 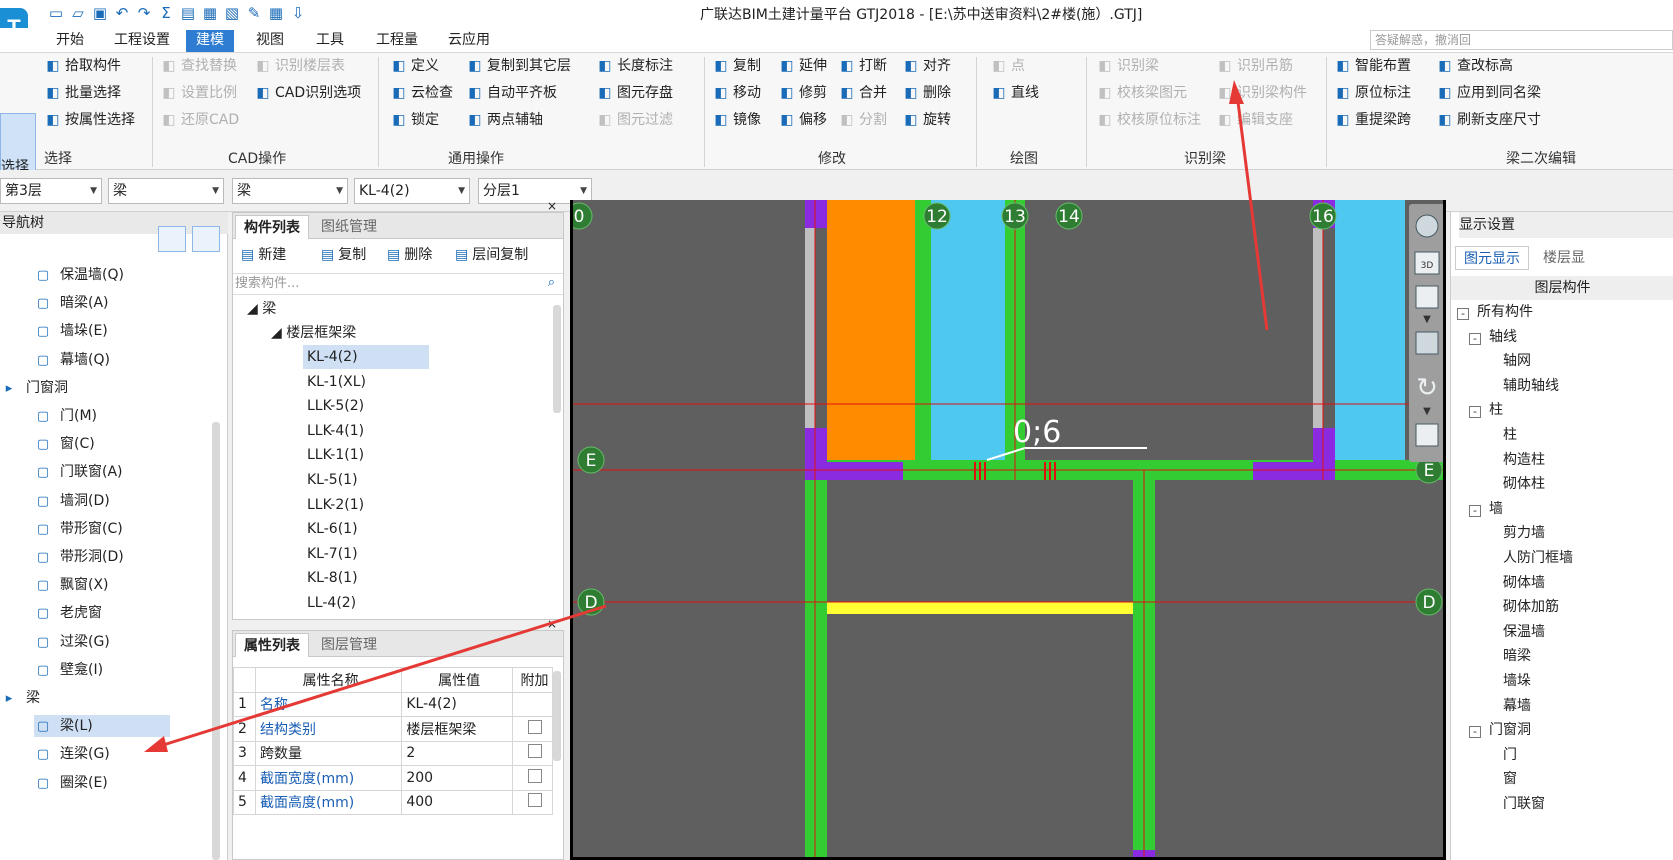 What do you see at coordinates (79, 275) in the screenshot?
I see `navtree-item: ▢ 保温墙(Q)` at bounding box center [79, 275].